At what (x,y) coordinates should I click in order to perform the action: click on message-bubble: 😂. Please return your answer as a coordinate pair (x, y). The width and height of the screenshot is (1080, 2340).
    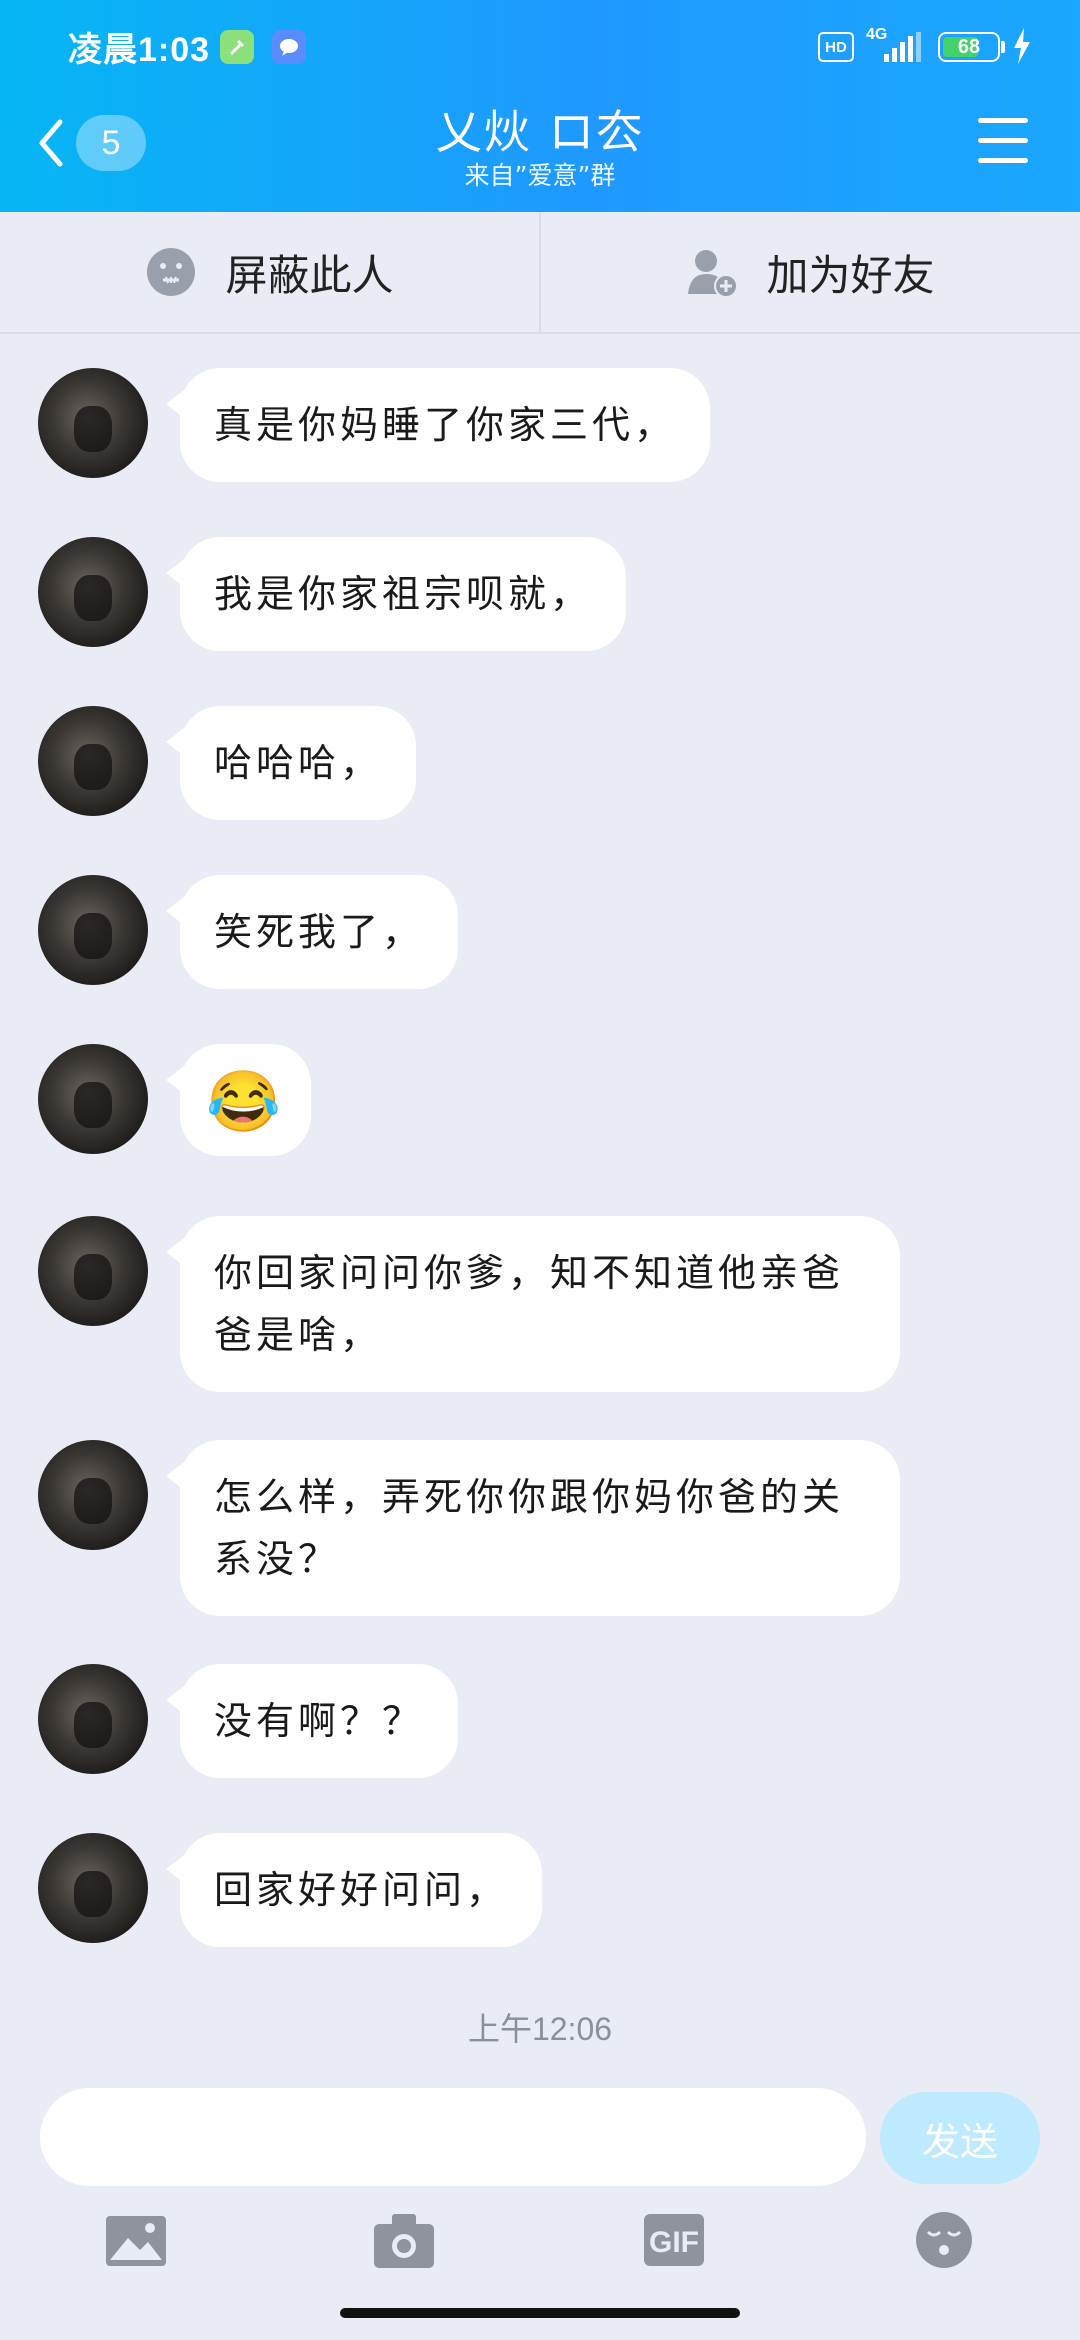
    Looking at the image, I should click on (245, 1100).